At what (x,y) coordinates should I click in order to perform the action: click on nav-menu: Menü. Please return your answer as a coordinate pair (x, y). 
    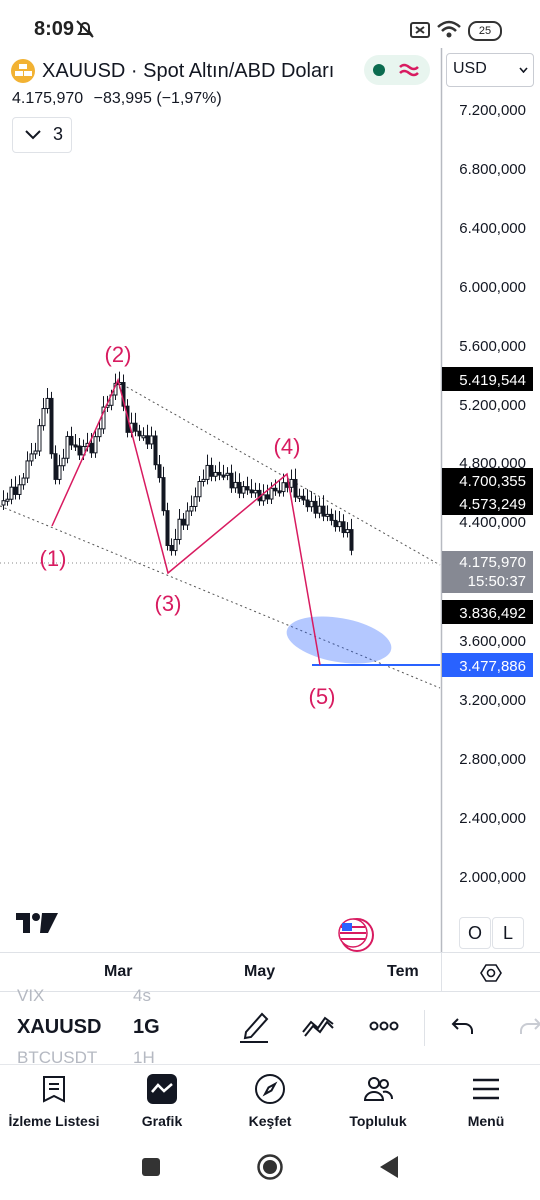
    Looking at the image, I should click on (486, 1101).